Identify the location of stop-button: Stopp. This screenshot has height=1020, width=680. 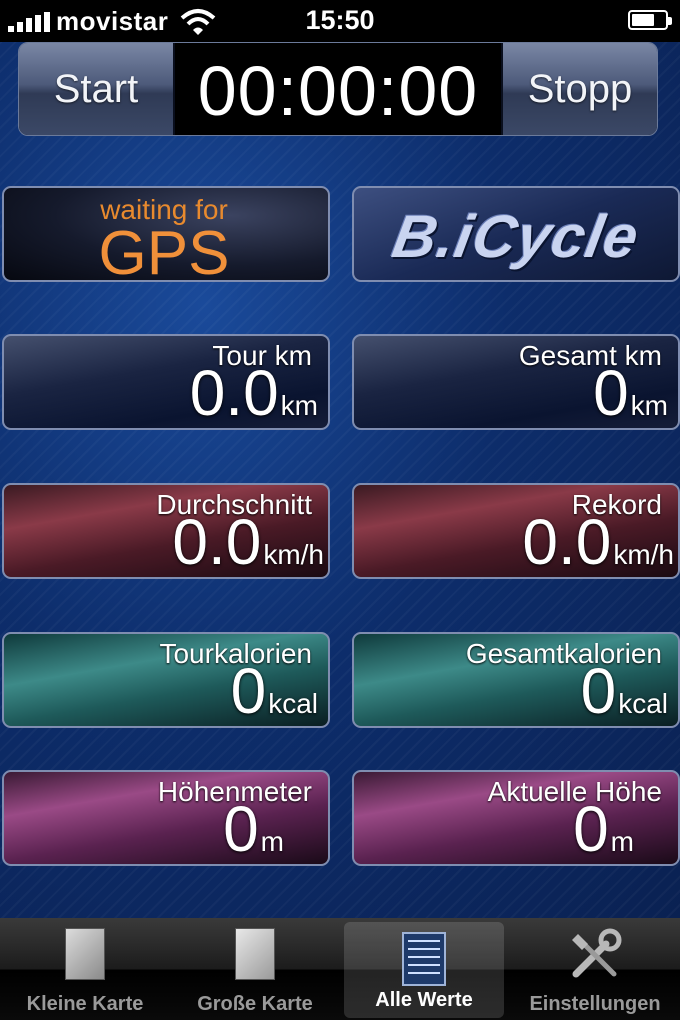
(579, 89).